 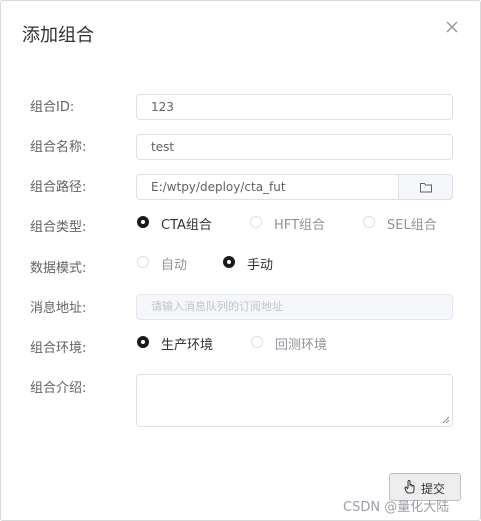 I want to click on id-input: 123, so click(x=294, y=107).